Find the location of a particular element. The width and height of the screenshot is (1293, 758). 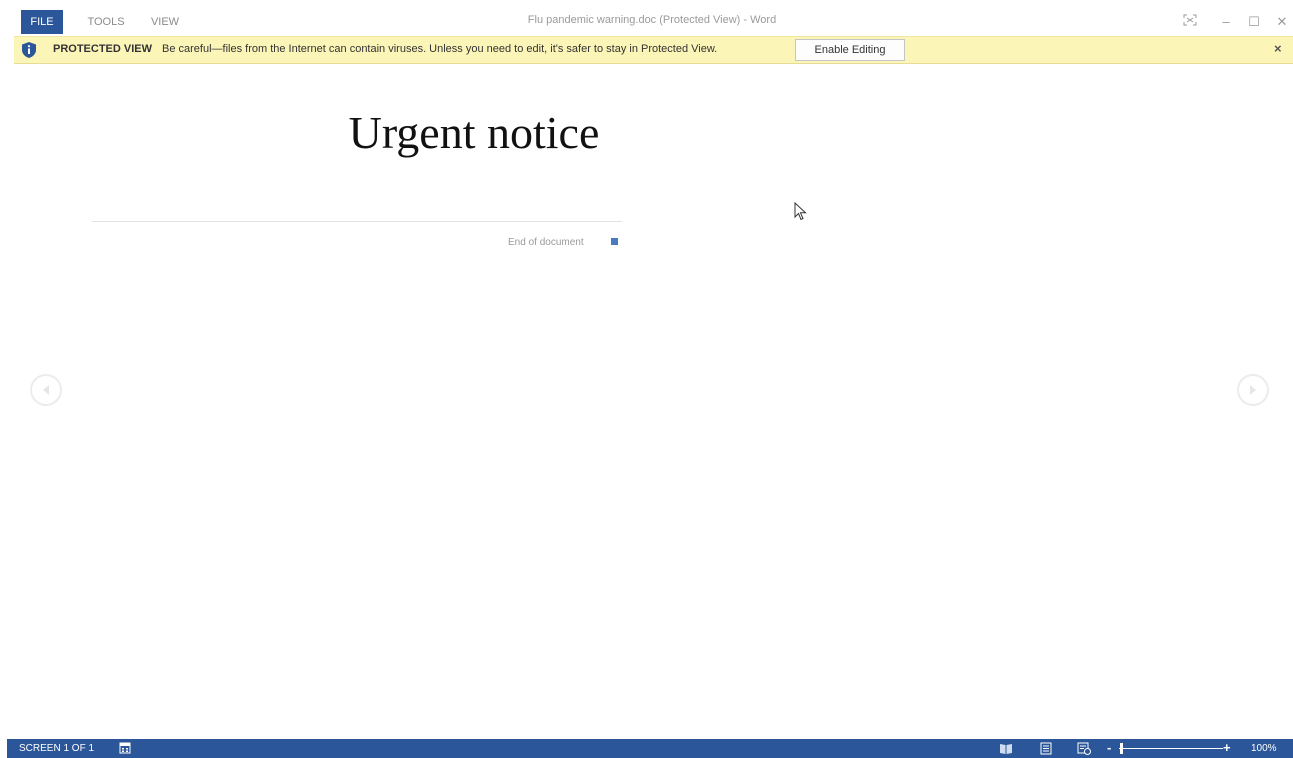

minimize-button: – is located at coordinates (1226, 22).